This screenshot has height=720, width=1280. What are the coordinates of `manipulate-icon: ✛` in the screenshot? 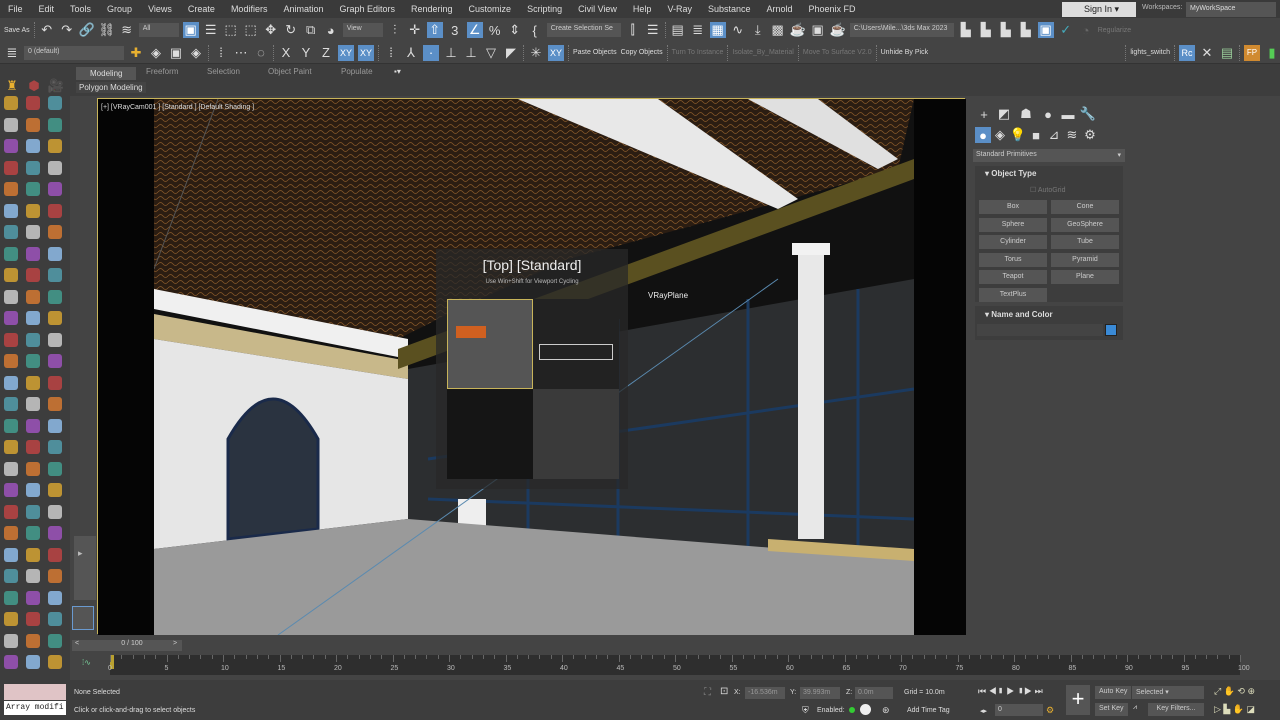 It's located at (415, 30).